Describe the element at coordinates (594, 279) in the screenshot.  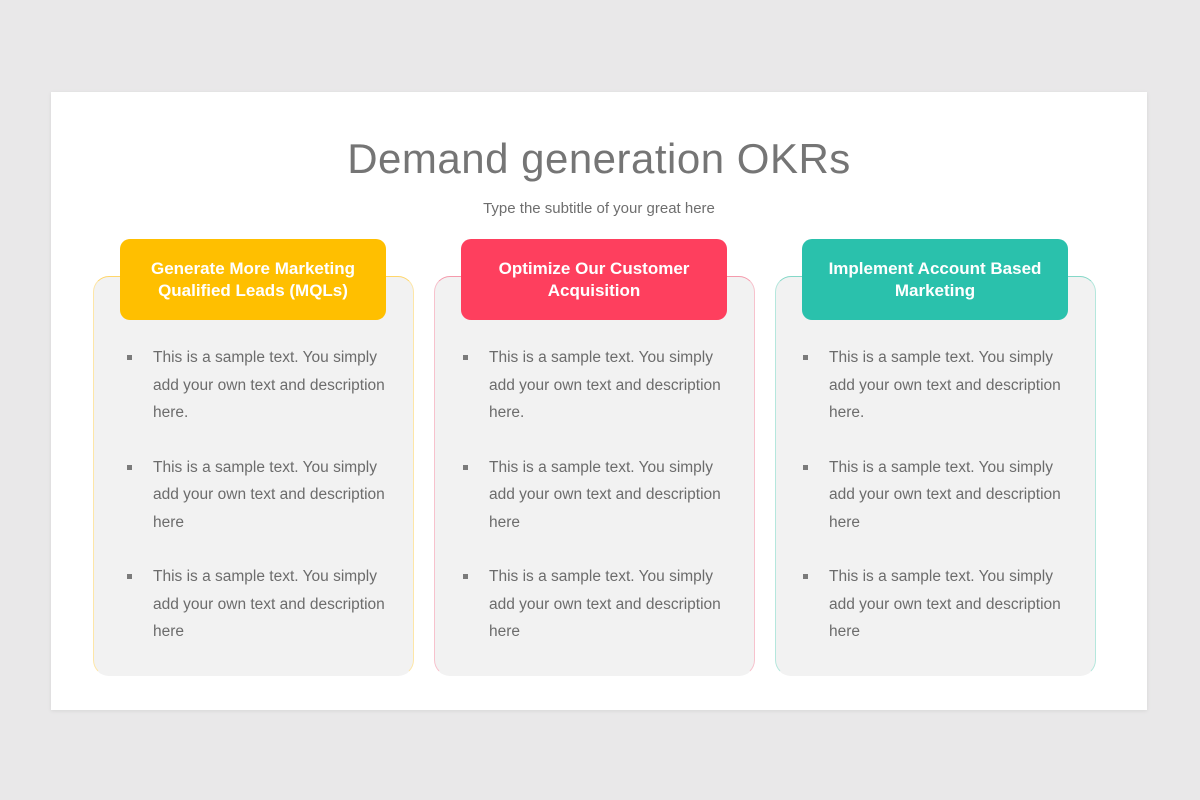
I see `okr-header-2: Optimize Our Customer Acquisition` at that location.